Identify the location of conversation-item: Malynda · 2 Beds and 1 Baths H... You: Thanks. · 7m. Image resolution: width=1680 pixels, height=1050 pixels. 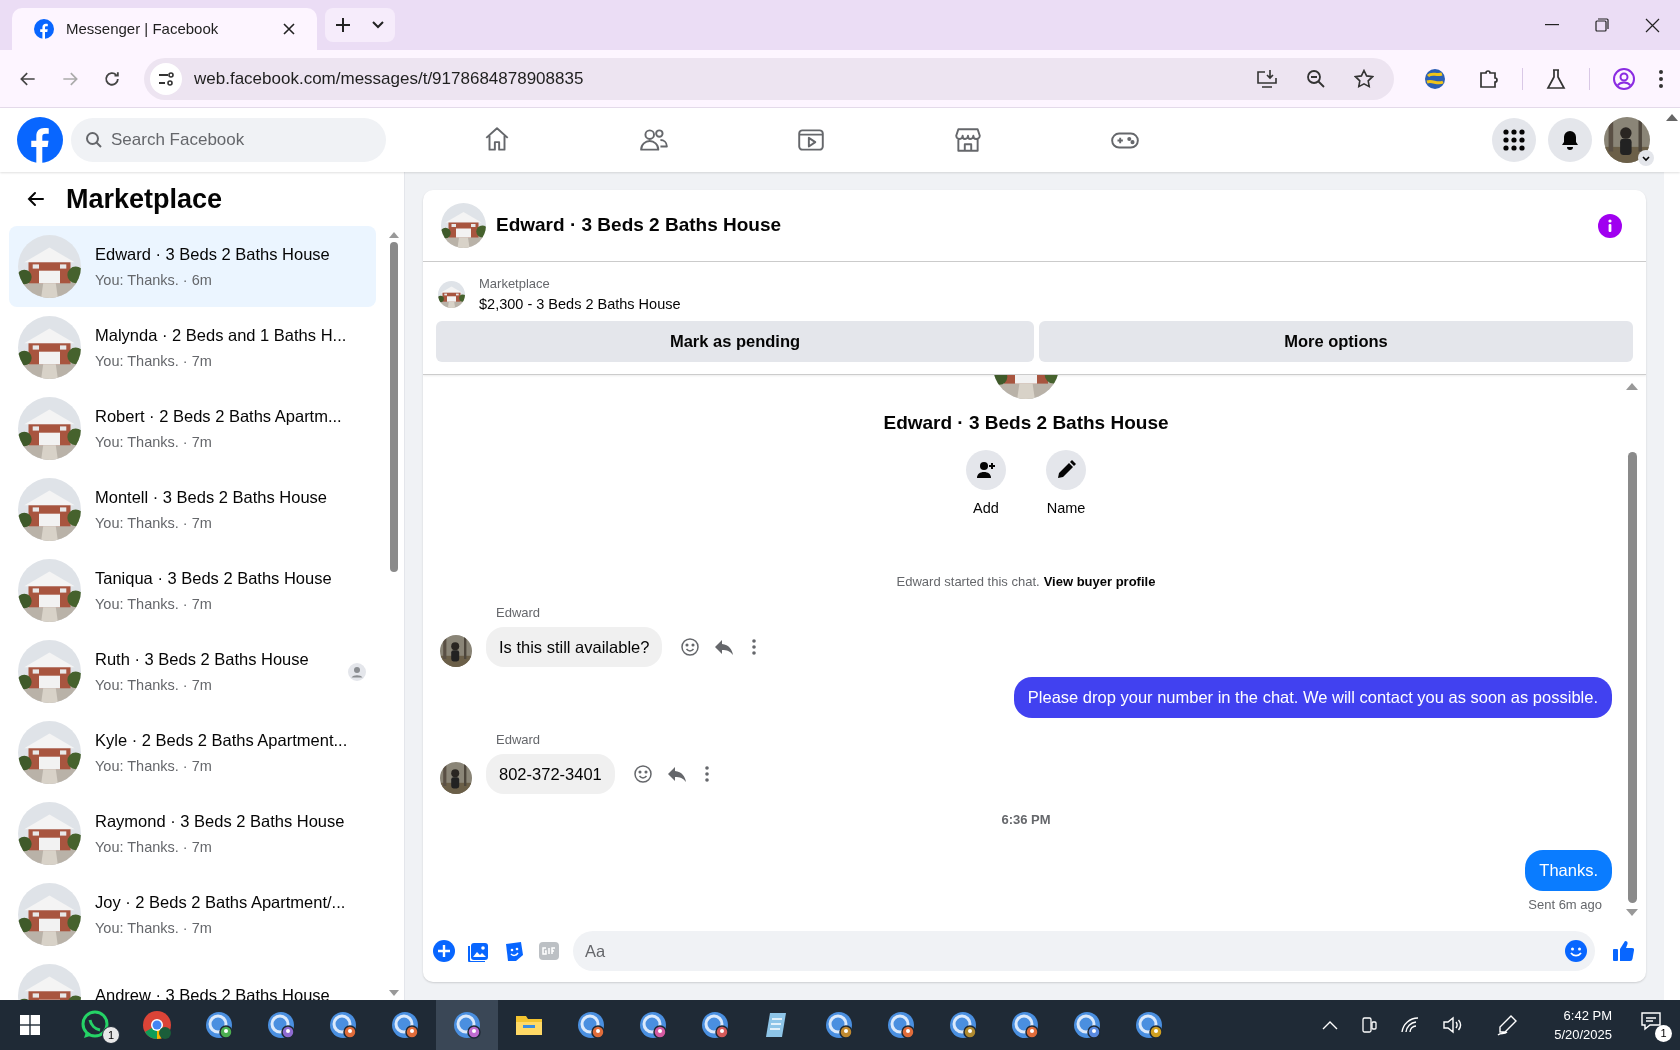
(192, 347).